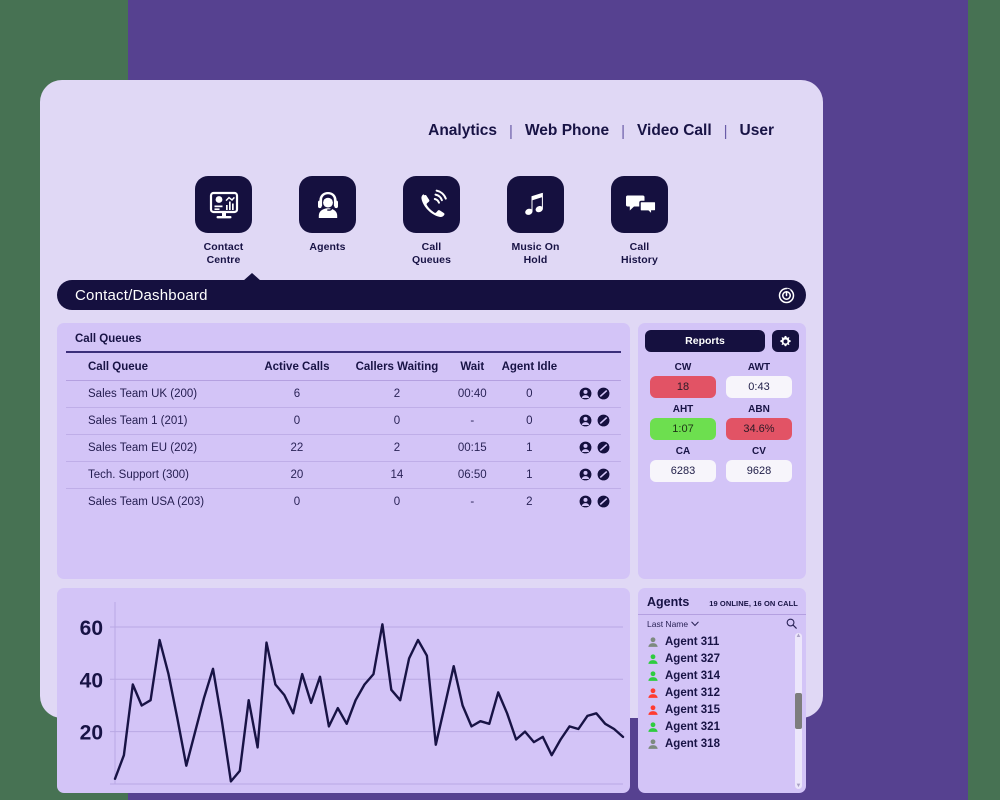 The height and width of the screenshot is (800, 1000). I want to click on menu-item-agents: Agents, so click(327, 221).